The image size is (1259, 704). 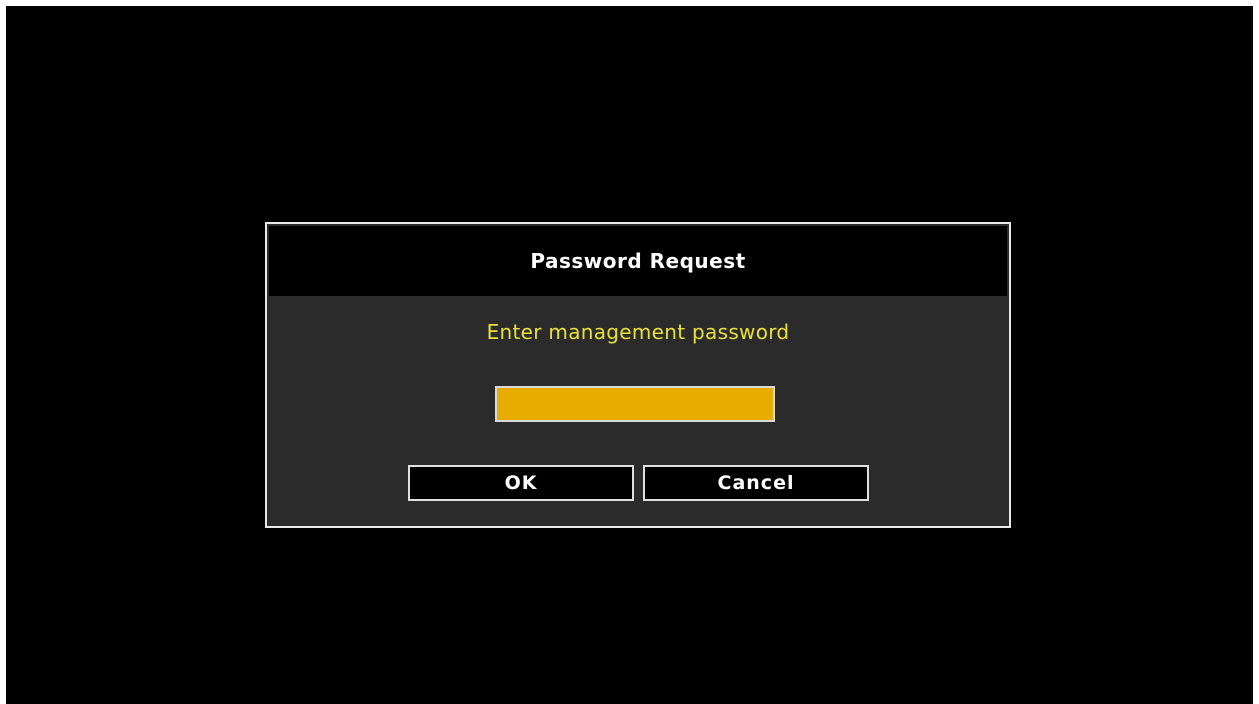 What do you see at coordinates (638, 332) in the screenshot?
I see `password-prompt: Enter management password` at bounding box center [638, 332].